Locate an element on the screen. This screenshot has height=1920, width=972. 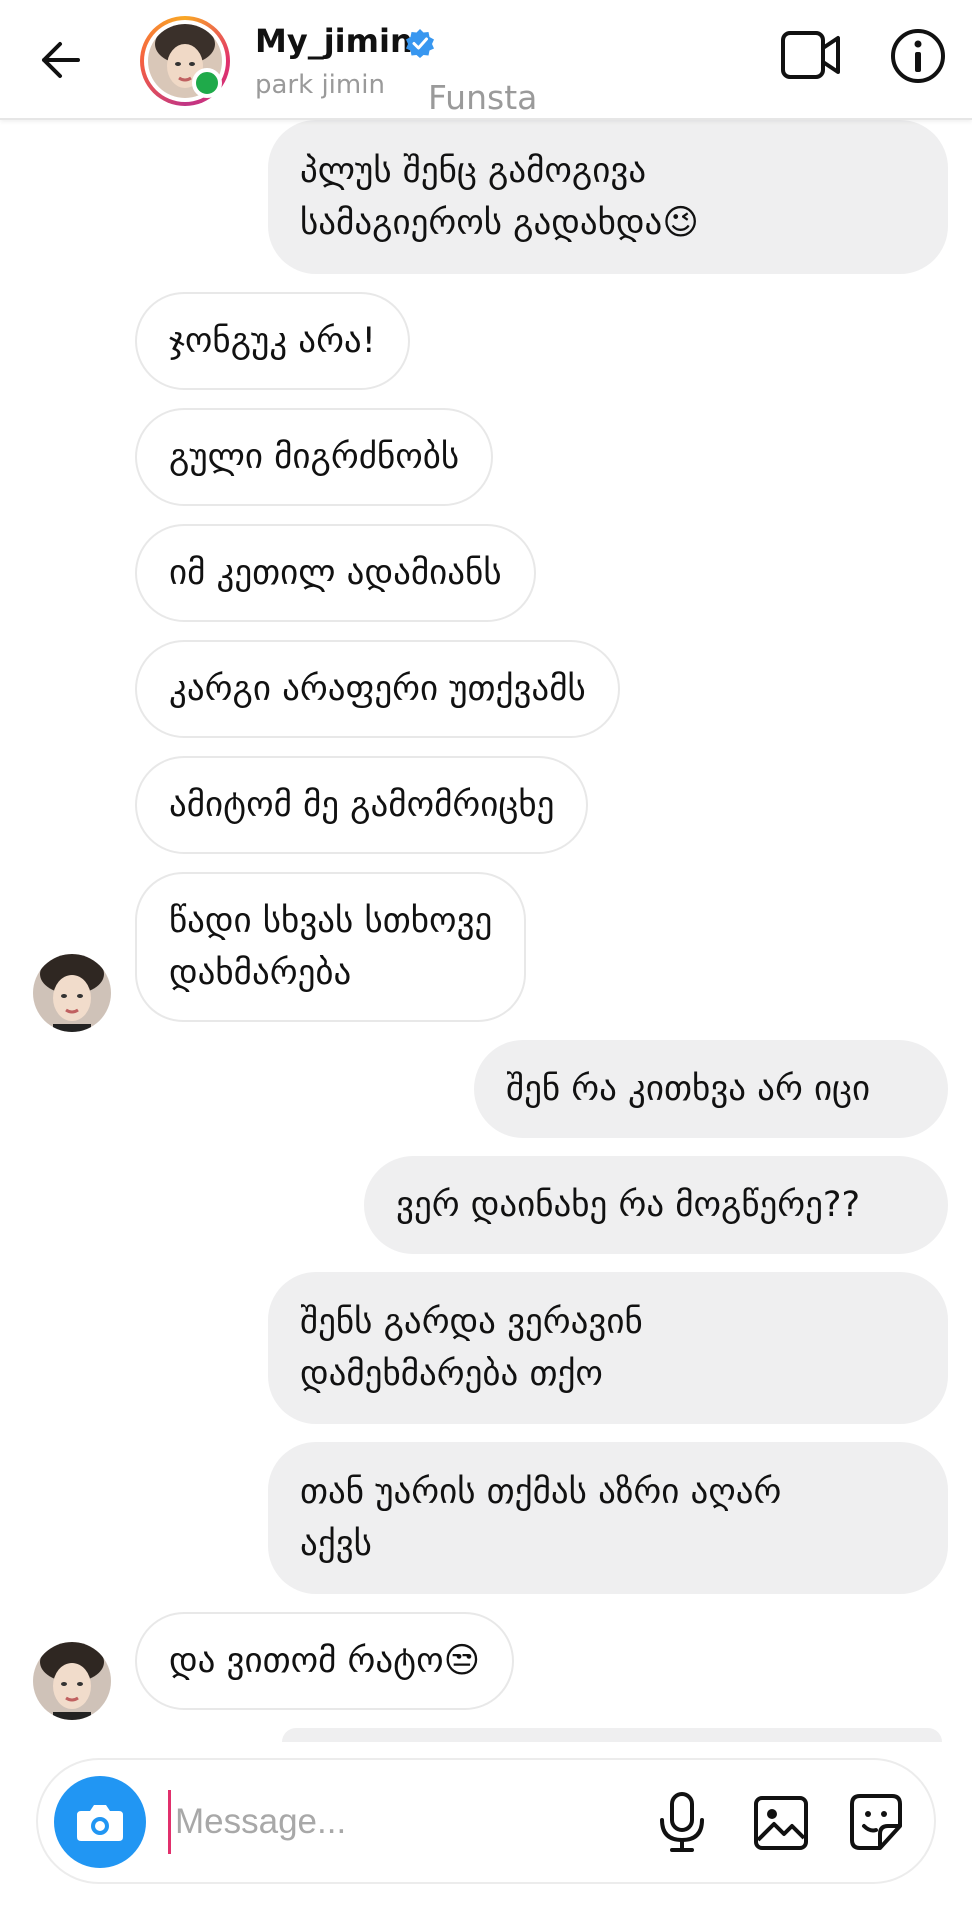
image-icon is located at coordinates (781, 1823).